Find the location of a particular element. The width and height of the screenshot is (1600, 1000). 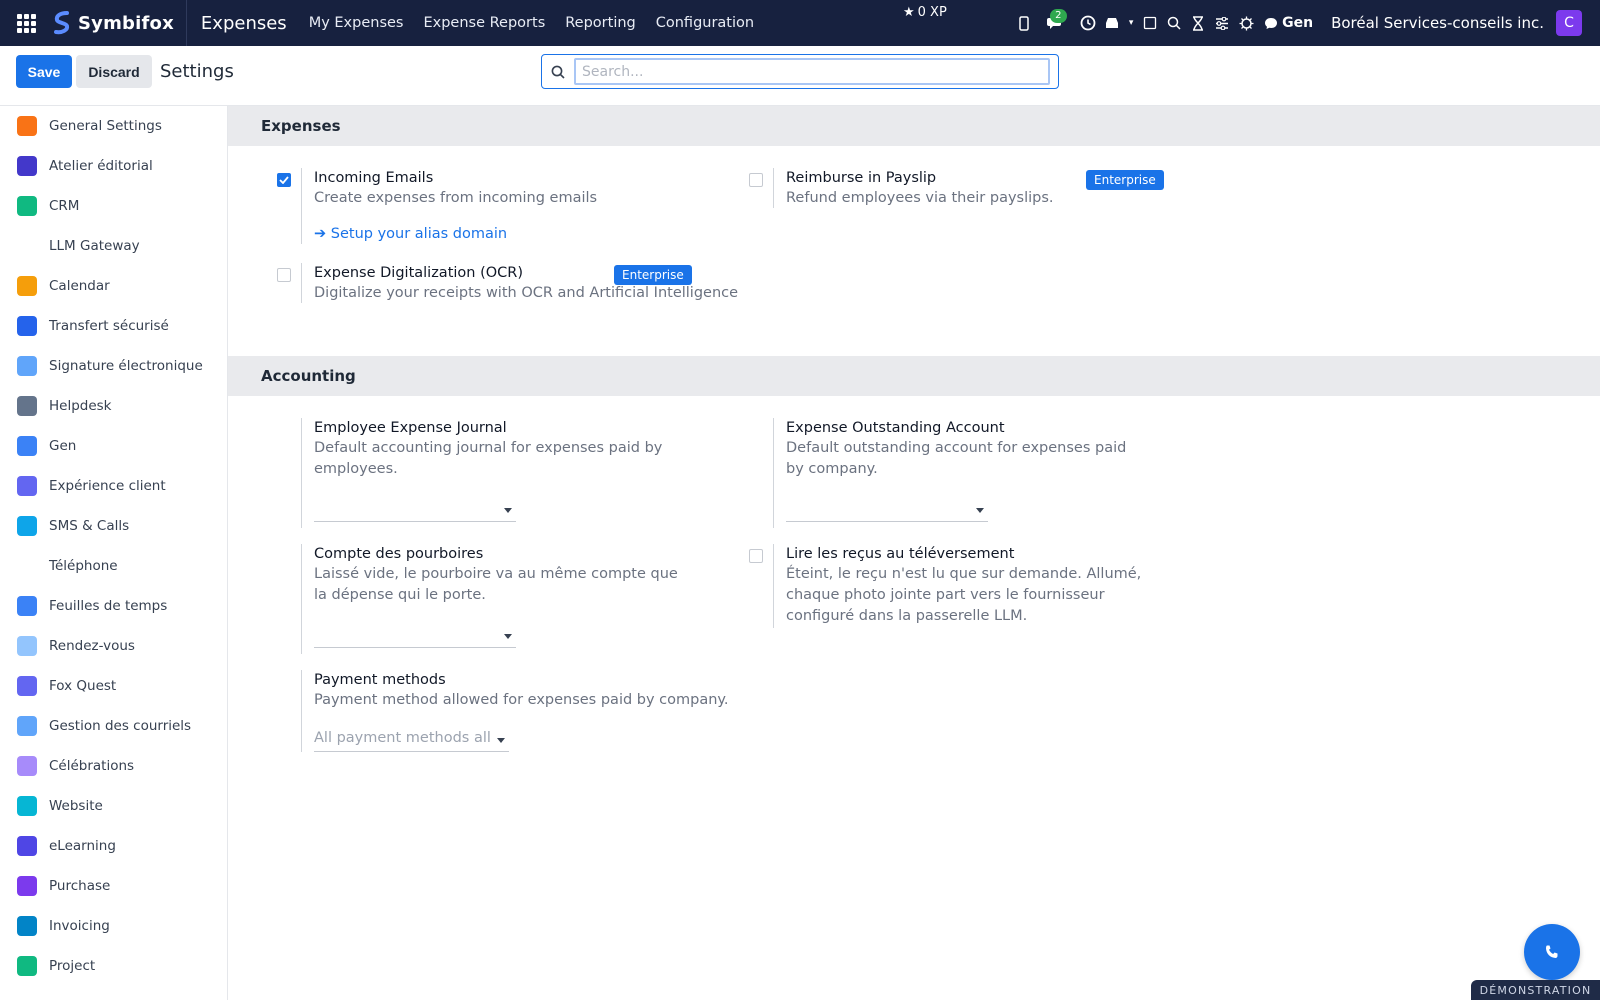

activity-clock-icon is located at coordinates (1088, 23).